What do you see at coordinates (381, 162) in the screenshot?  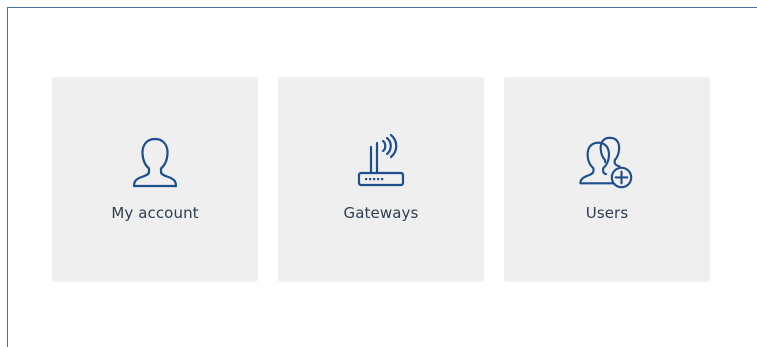 I see `gateway-router-icon` at bounding box center [381, 162].